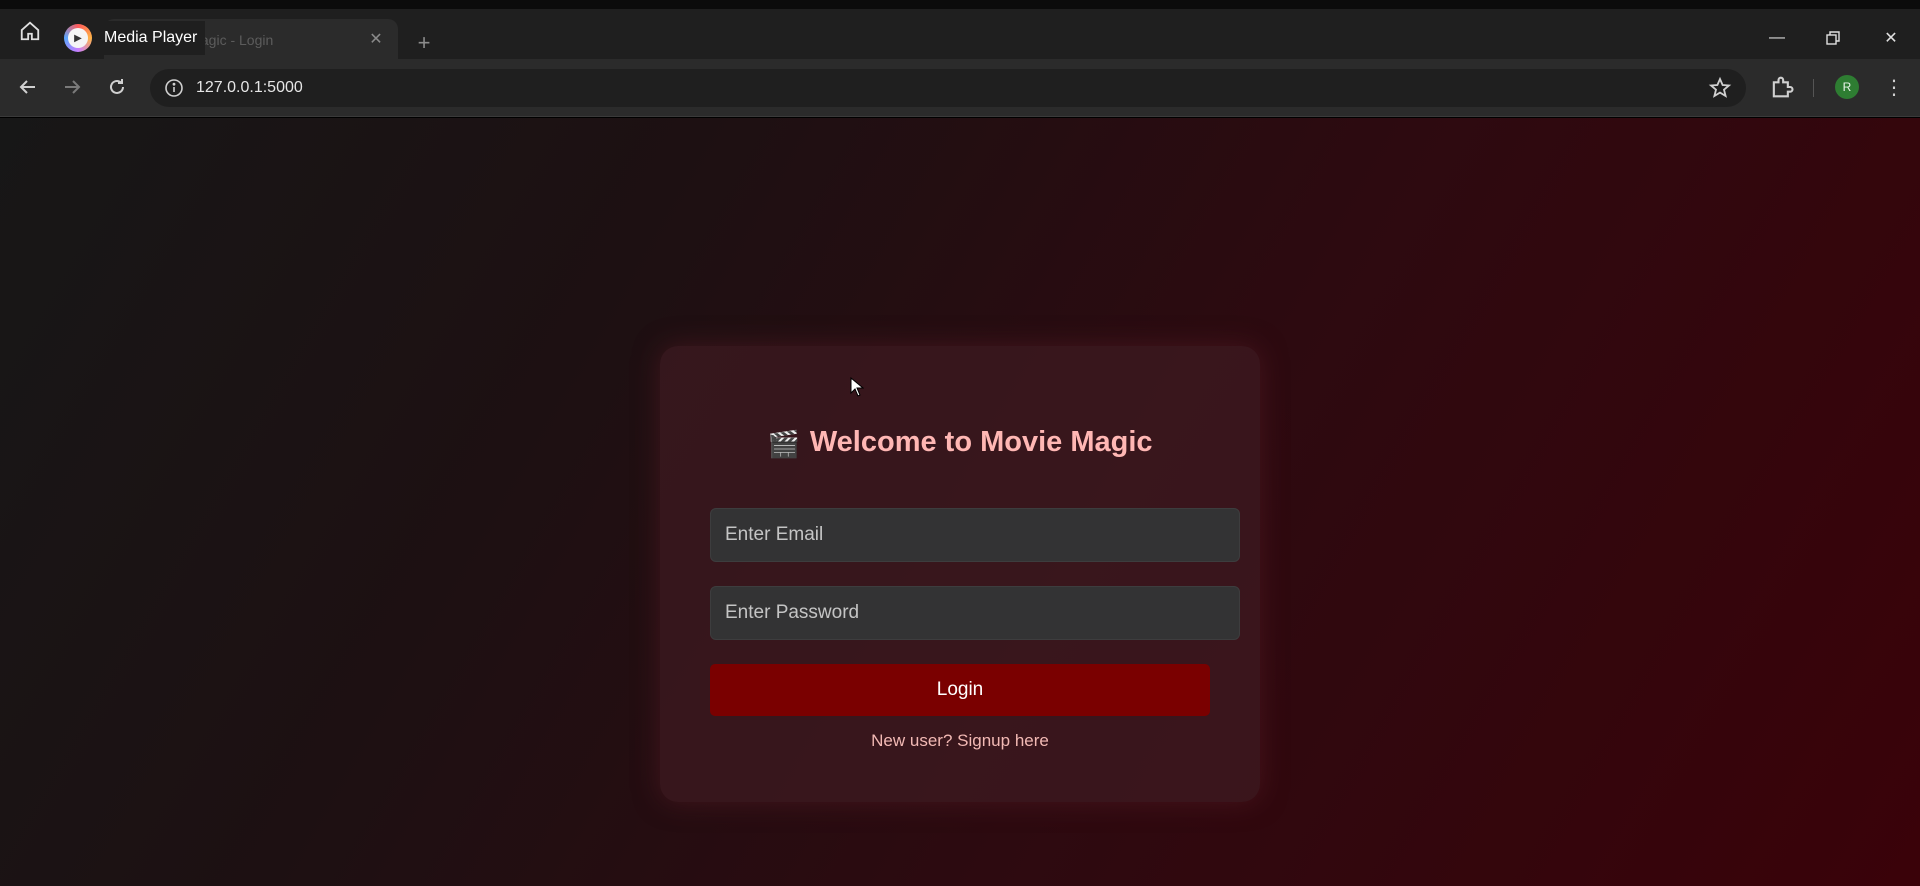 This screenshot has height=886, width=1920. Describe the element at coordinates (1833, 38) in the screenshot. I see `restore-icon` at that location.